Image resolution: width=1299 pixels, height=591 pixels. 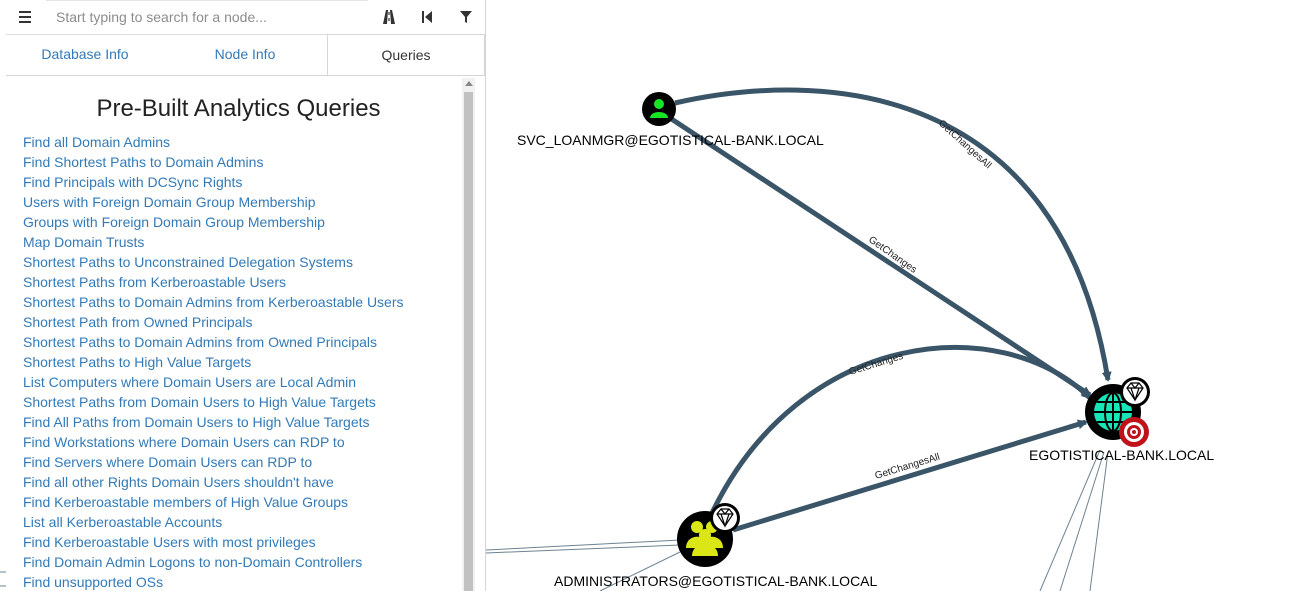 I want to click on filter-icon, so click(x=466, y=17).